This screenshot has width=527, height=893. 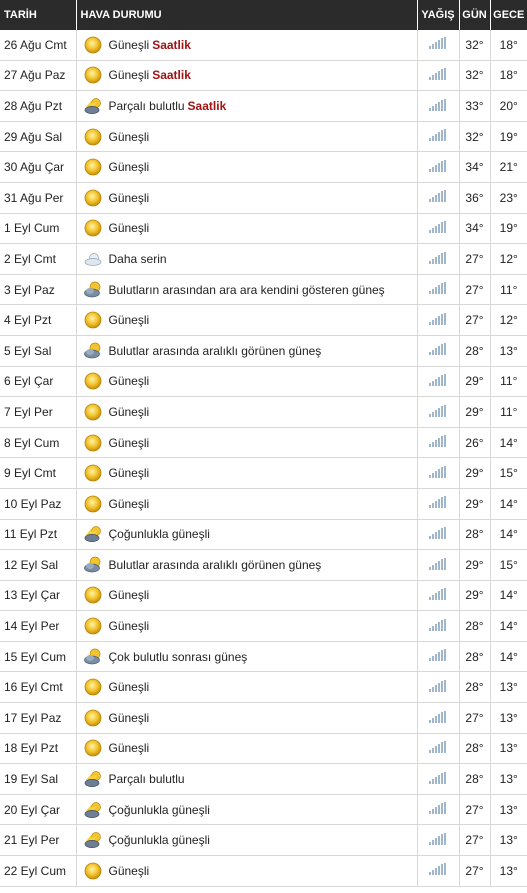 I want to click on forecast-row: 17 Eyl Paz Güneşli 27° 13°, so click(x=263, y=718).